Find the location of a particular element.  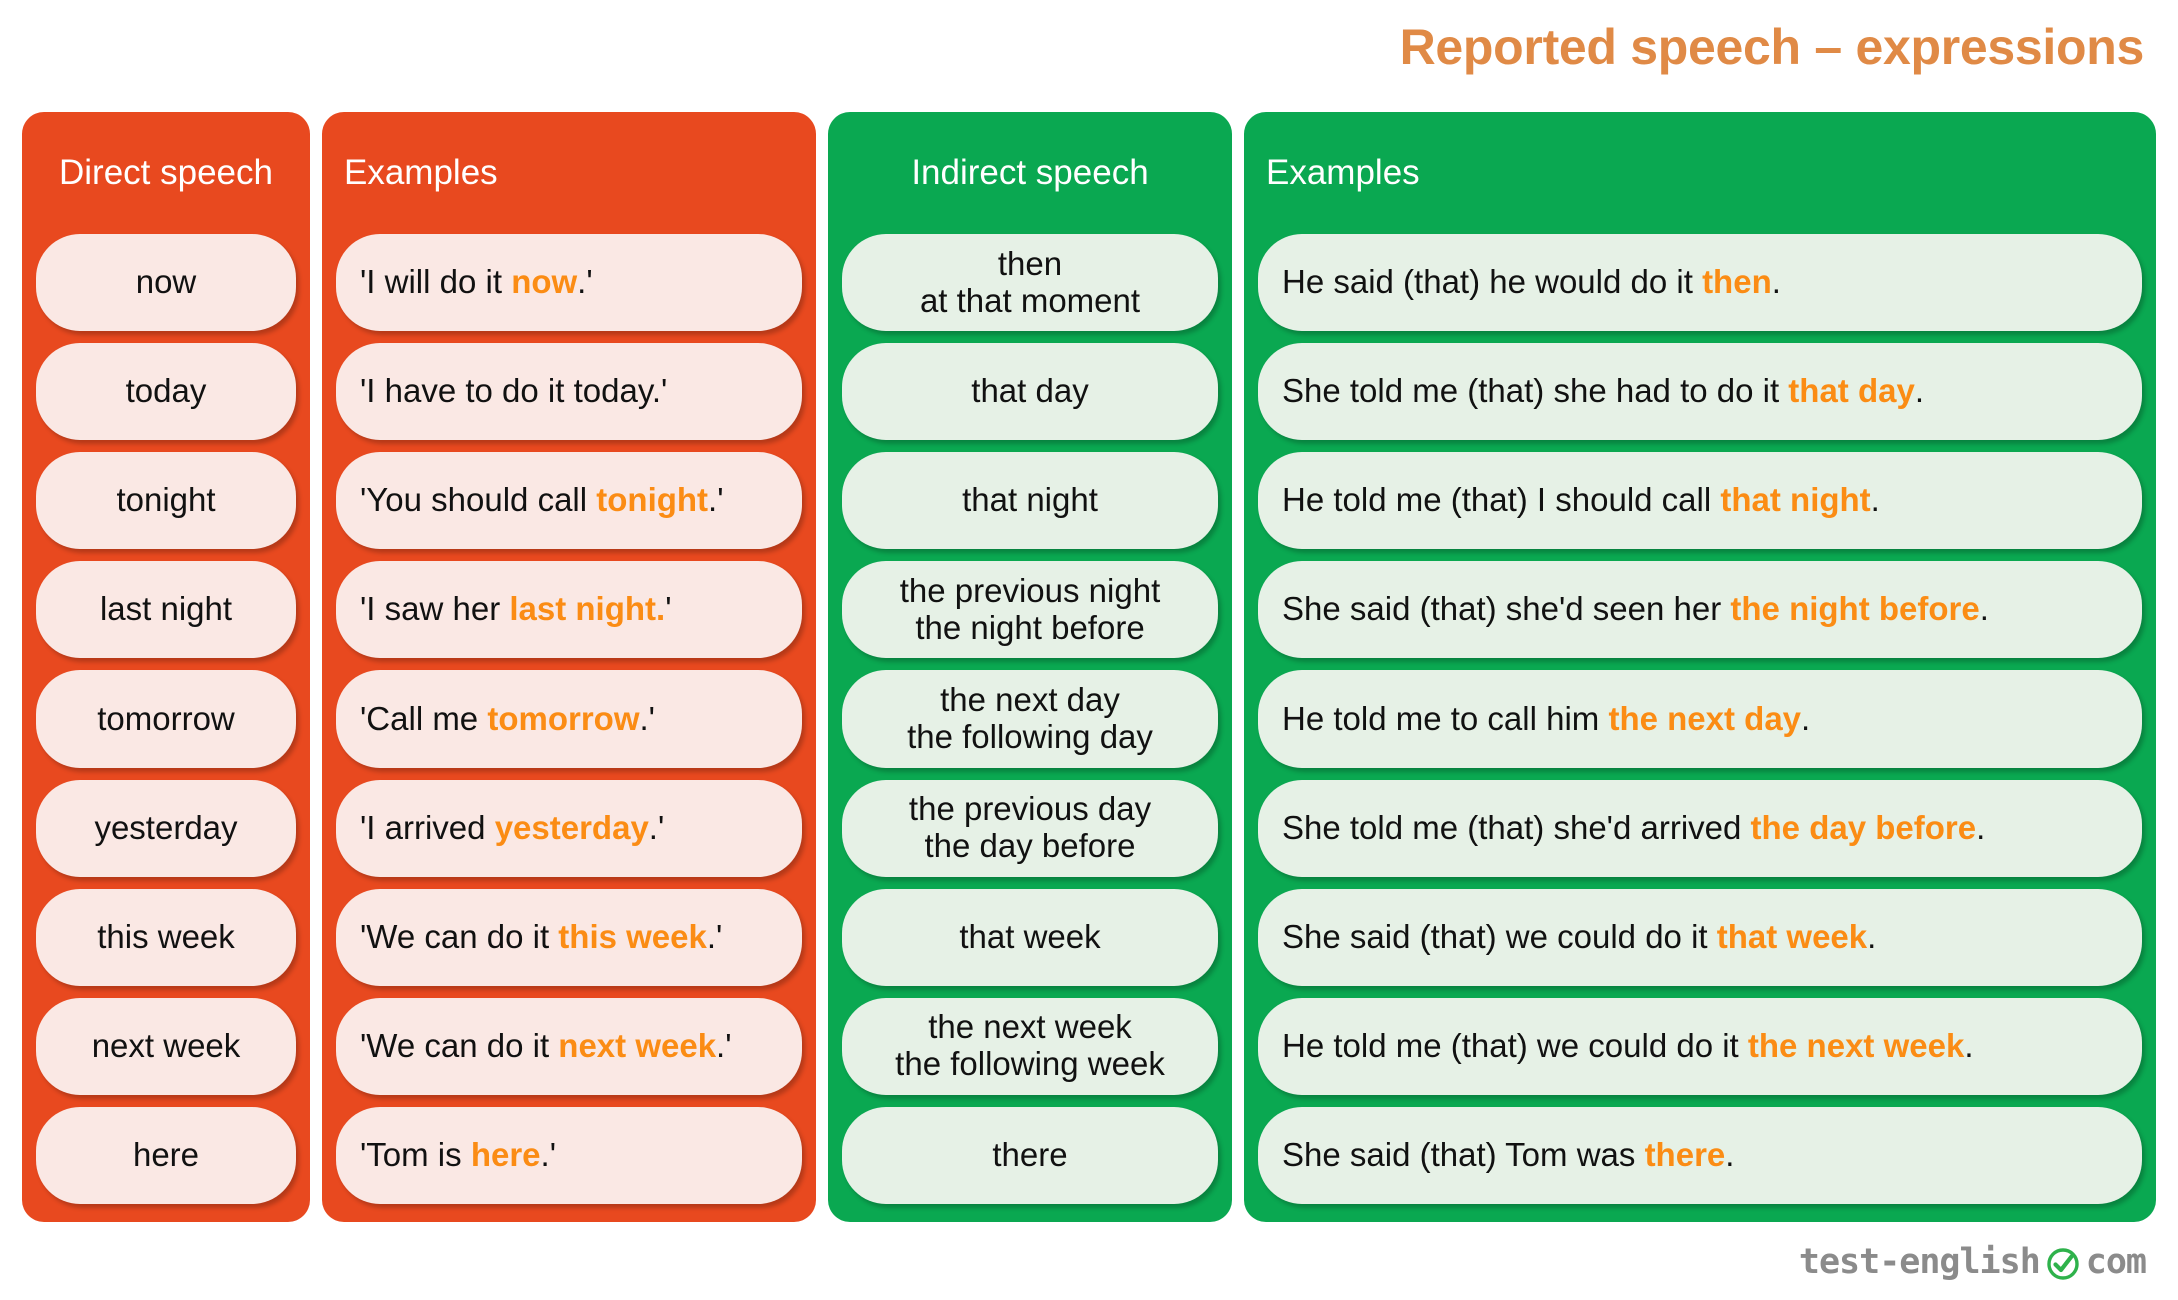

highlighted-expression: the night before is located at coordinates (1855, 609).